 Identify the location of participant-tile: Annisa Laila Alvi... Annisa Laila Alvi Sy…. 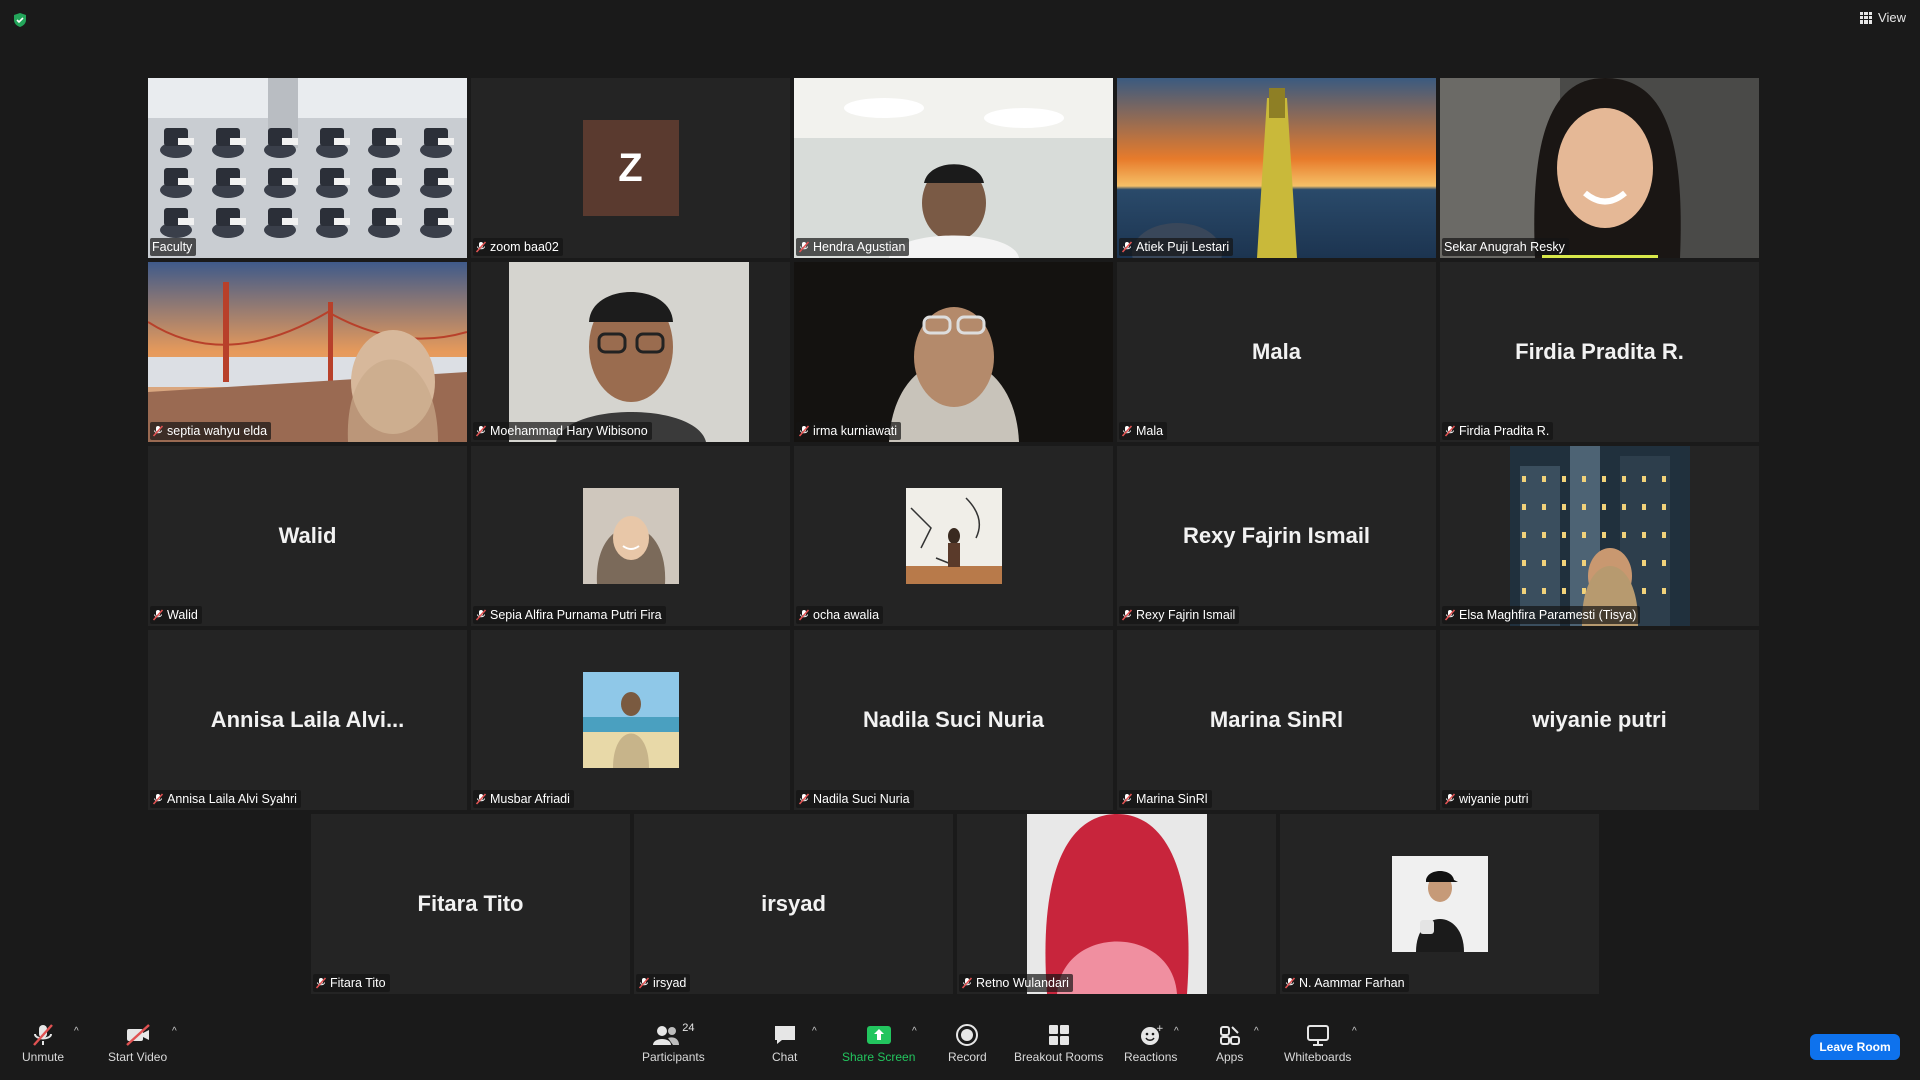
(307, 720).